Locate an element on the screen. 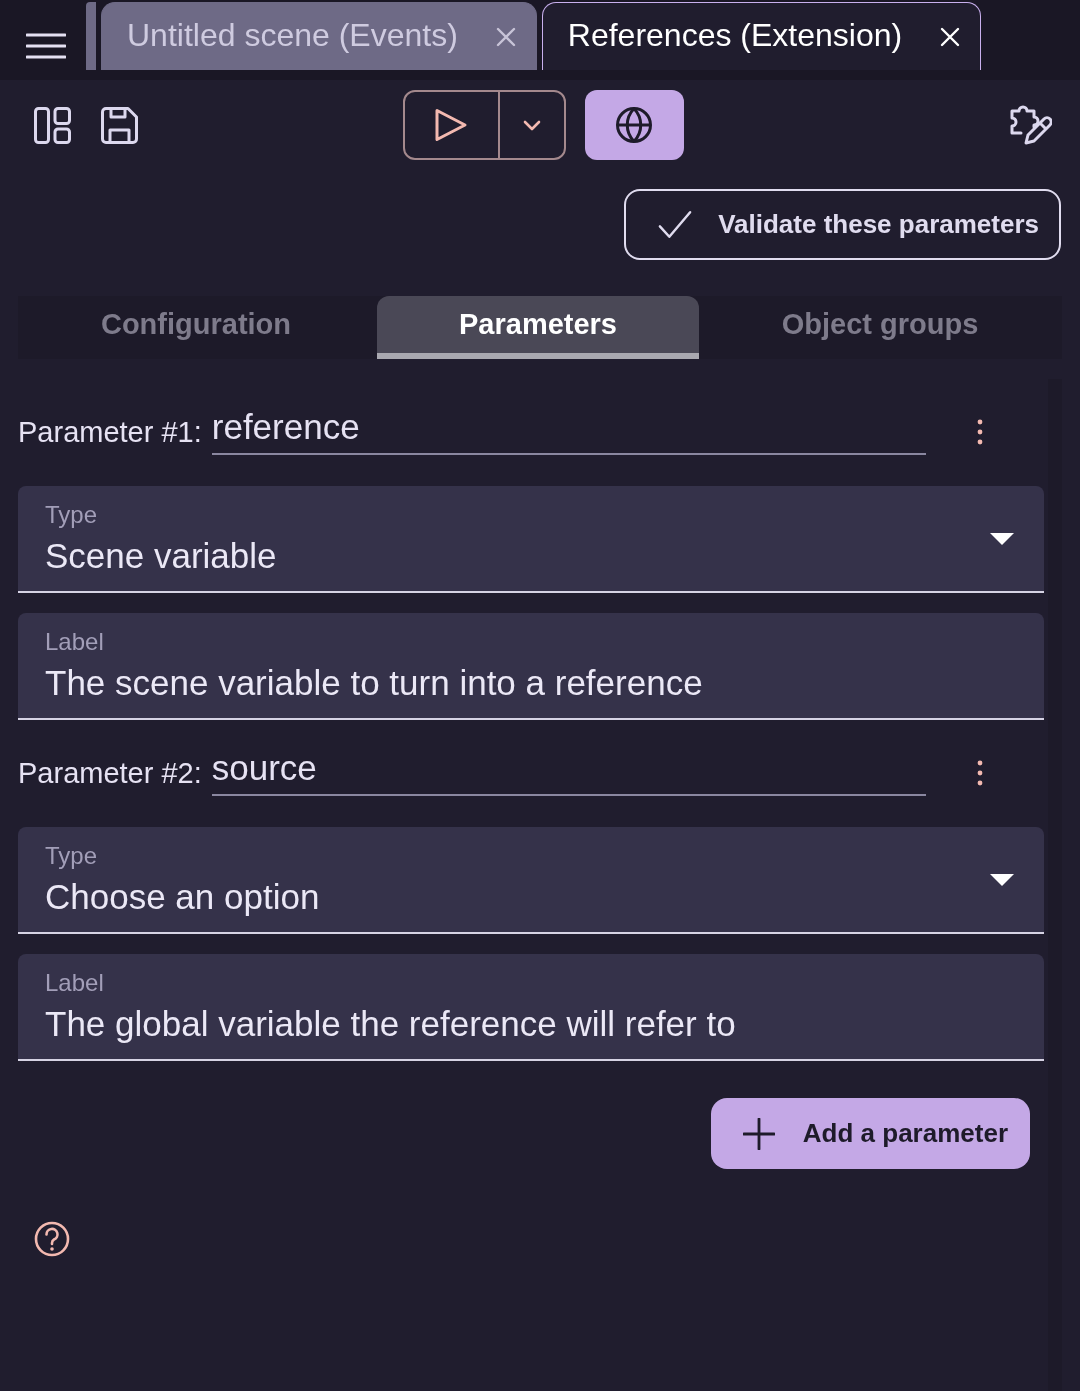  parameter-label: Parameter #2: is located at coordinates (110, 774).